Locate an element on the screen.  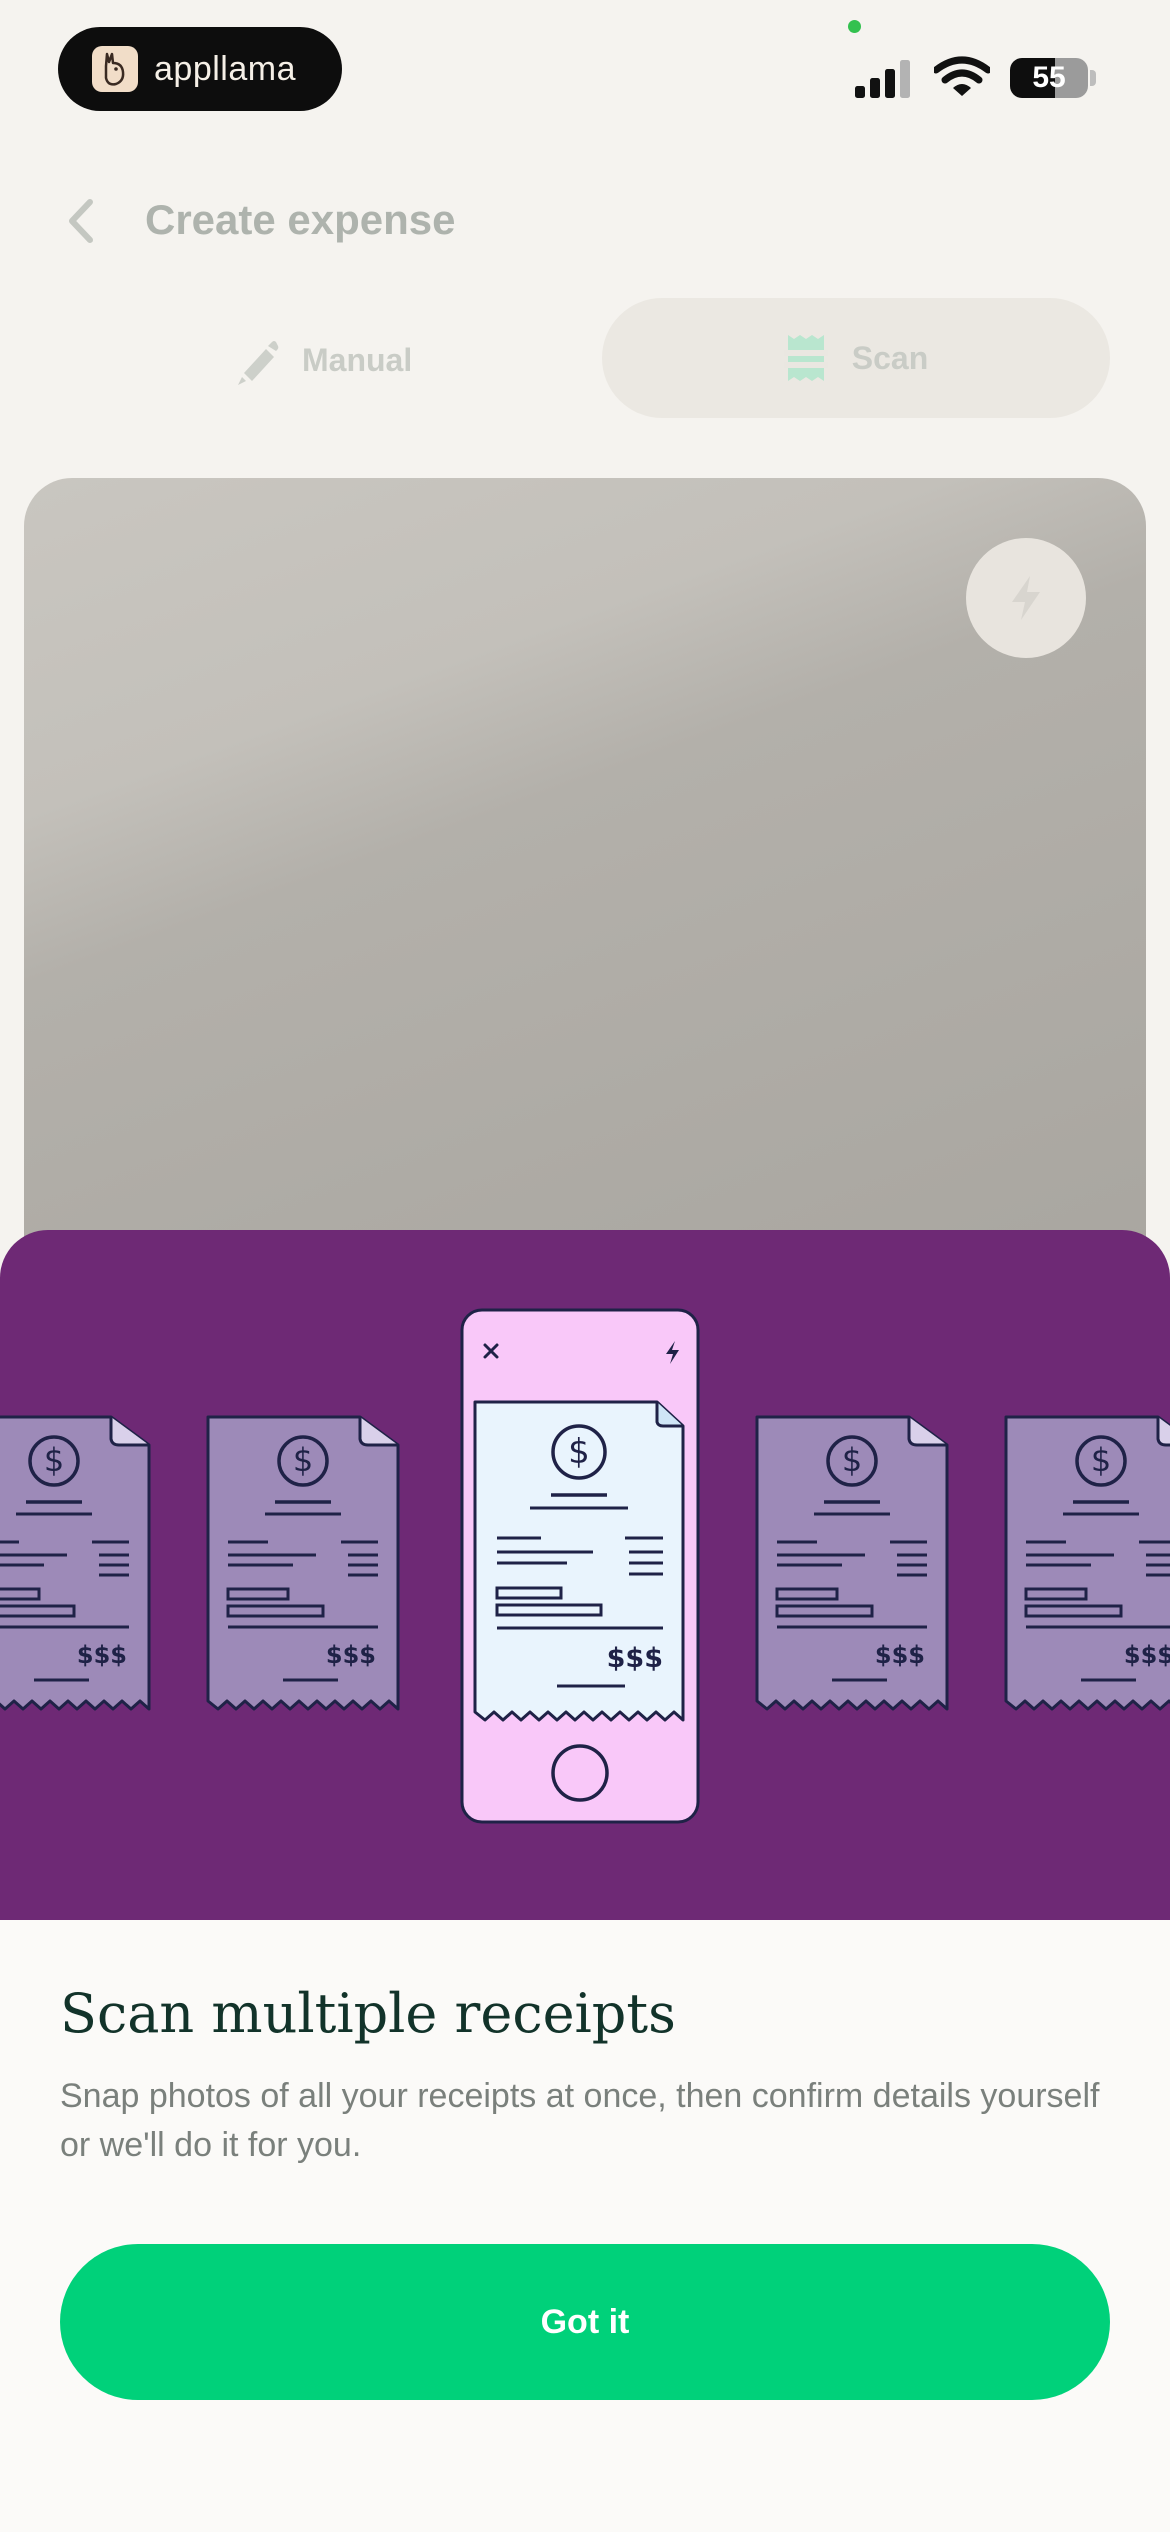
lightning-icon is located at coordinates (1026, 598).